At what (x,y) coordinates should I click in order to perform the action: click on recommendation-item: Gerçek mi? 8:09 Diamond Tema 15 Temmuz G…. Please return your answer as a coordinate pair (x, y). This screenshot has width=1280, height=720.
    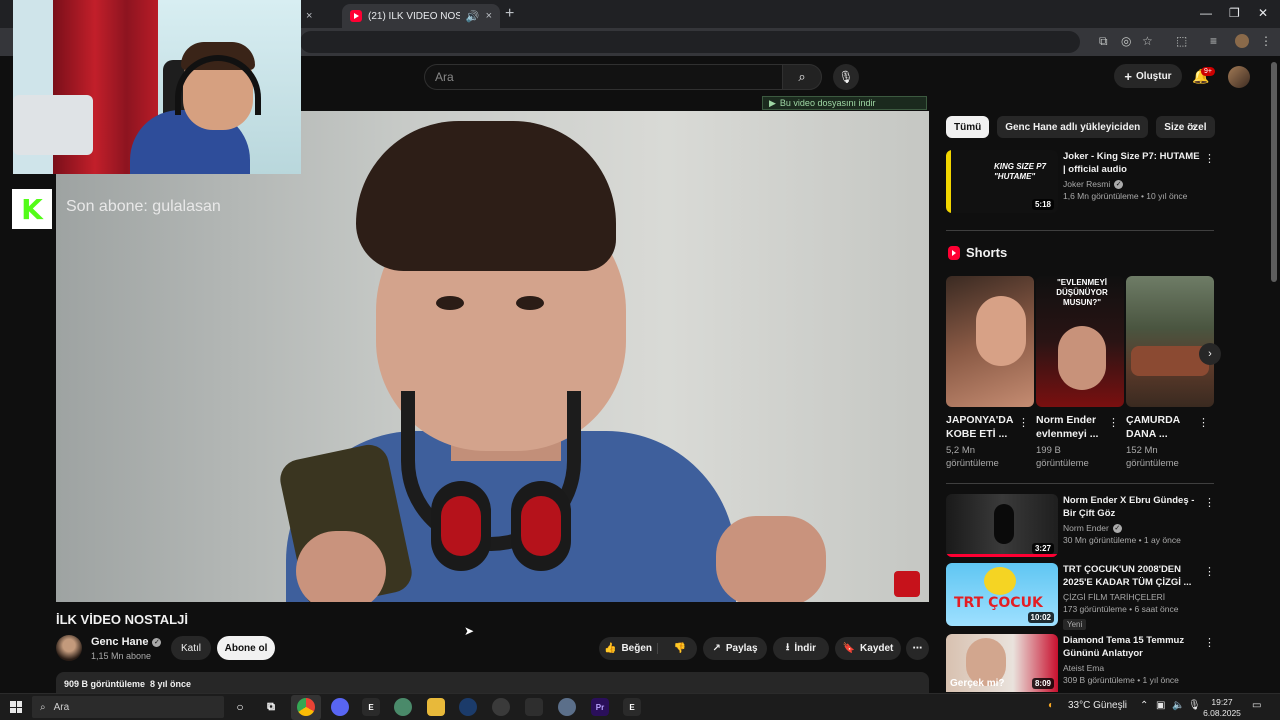
    Looking at the image, I should click on (1080, 663).